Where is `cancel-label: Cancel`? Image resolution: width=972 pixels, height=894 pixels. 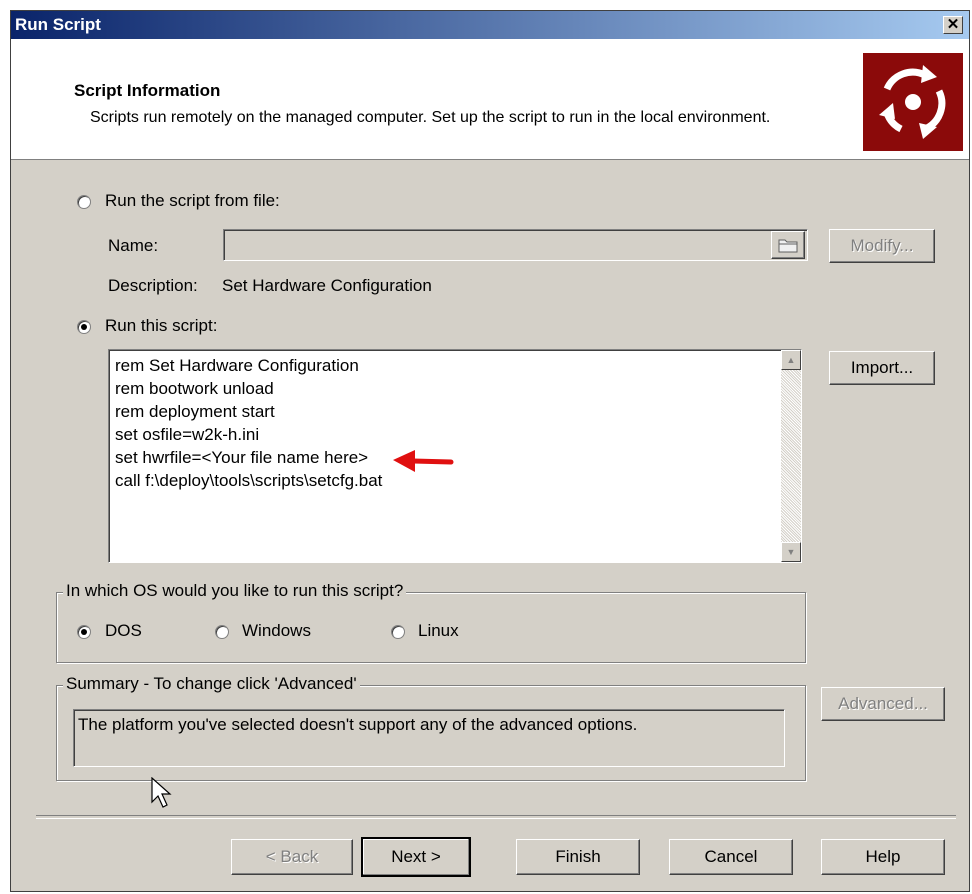 cancel-label: Cancel is located at coordinates (731, 856).